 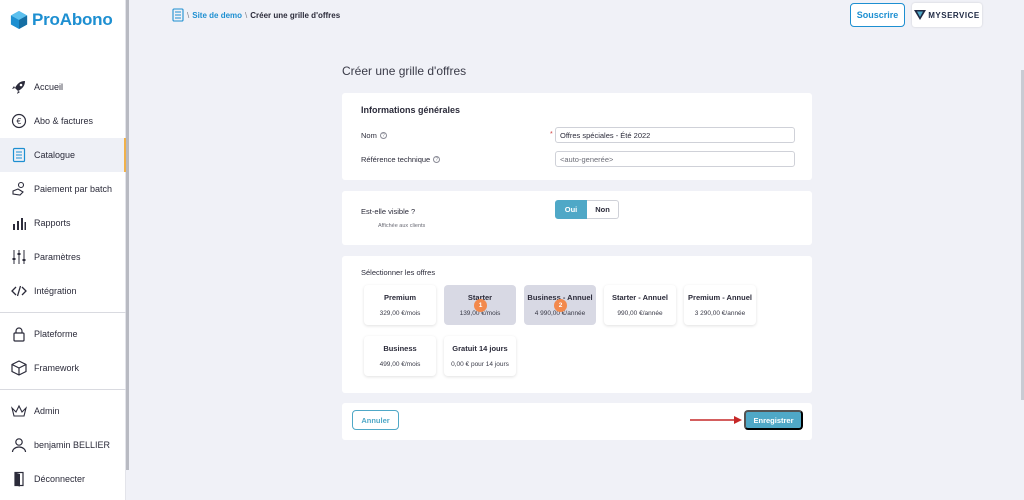 I want to click on name-input, so click(x=675, y=135).